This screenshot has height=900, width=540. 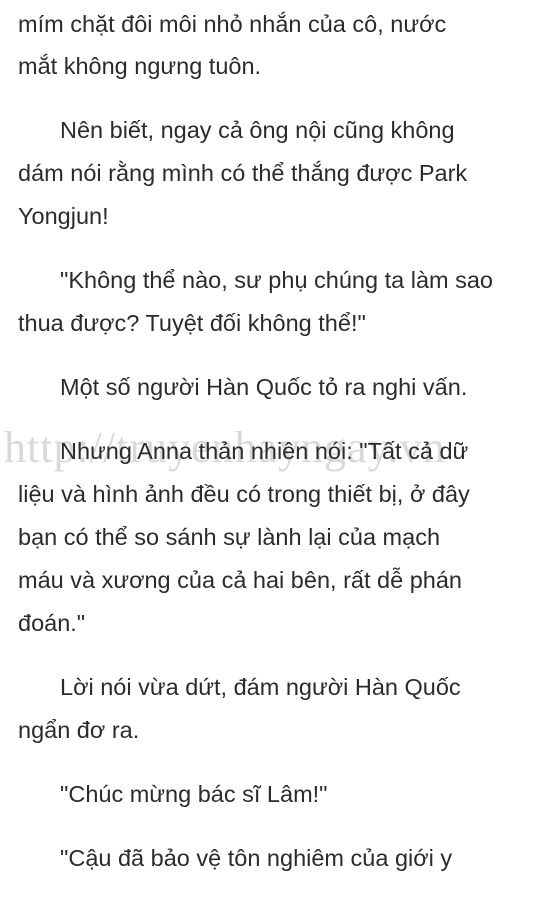 What do you see at coordinates (63, 216) in the screenshot?
I see `text-line-5: Yongjun!` at bounding box center [63, 216].